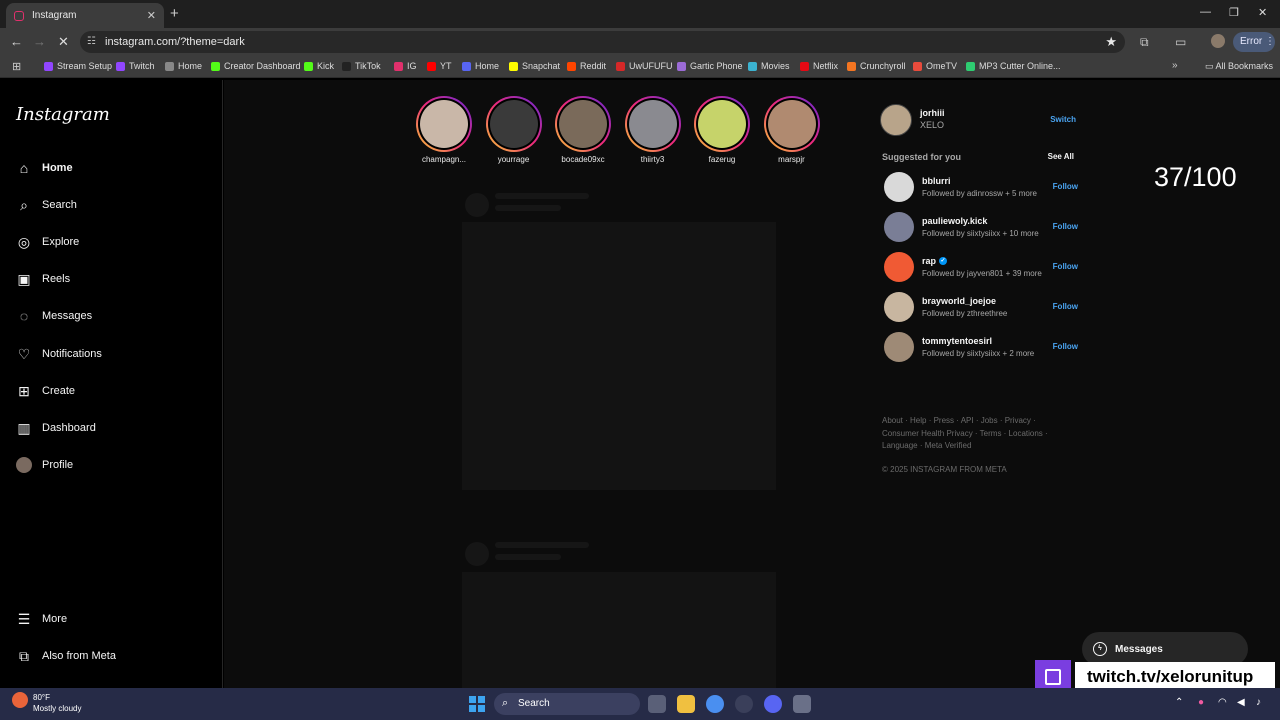 The height and width of the screenshot is (720, 1280). Describe the element at coordinates (936, 181) in the screenshot. I see `suggestion-username-row: bblurri` at that location.